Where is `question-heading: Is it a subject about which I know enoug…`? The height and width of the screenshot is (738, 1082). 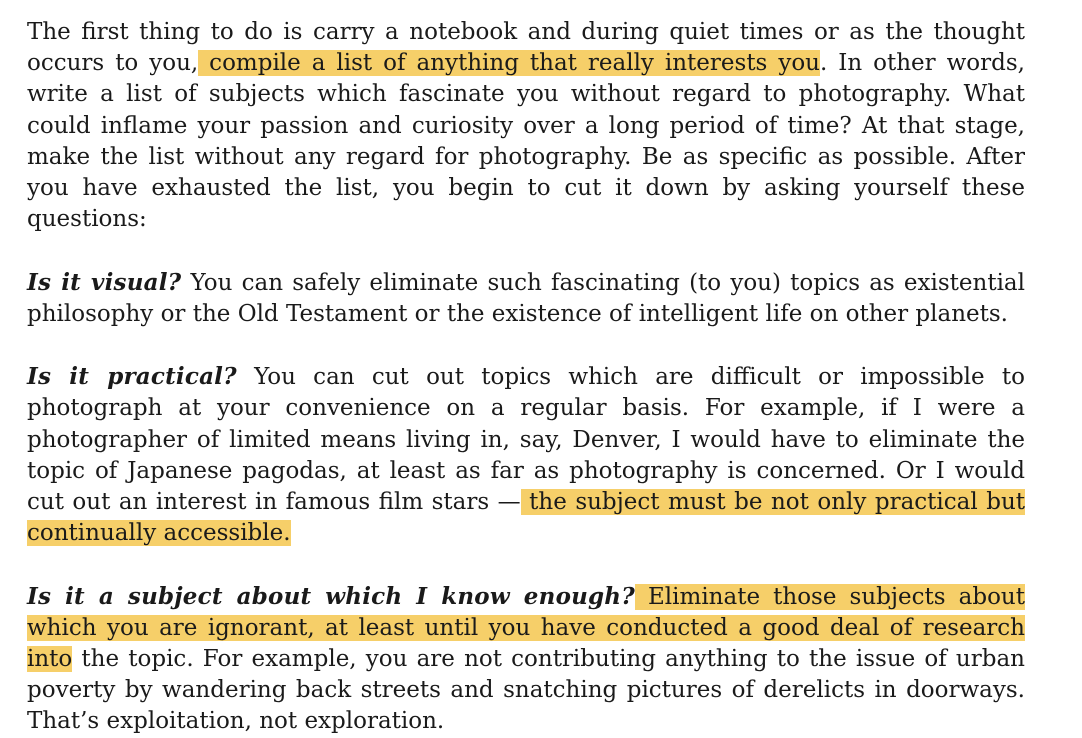 question-heading: Is it a subject about which I know enoug… is located at coordinates (331, 596).